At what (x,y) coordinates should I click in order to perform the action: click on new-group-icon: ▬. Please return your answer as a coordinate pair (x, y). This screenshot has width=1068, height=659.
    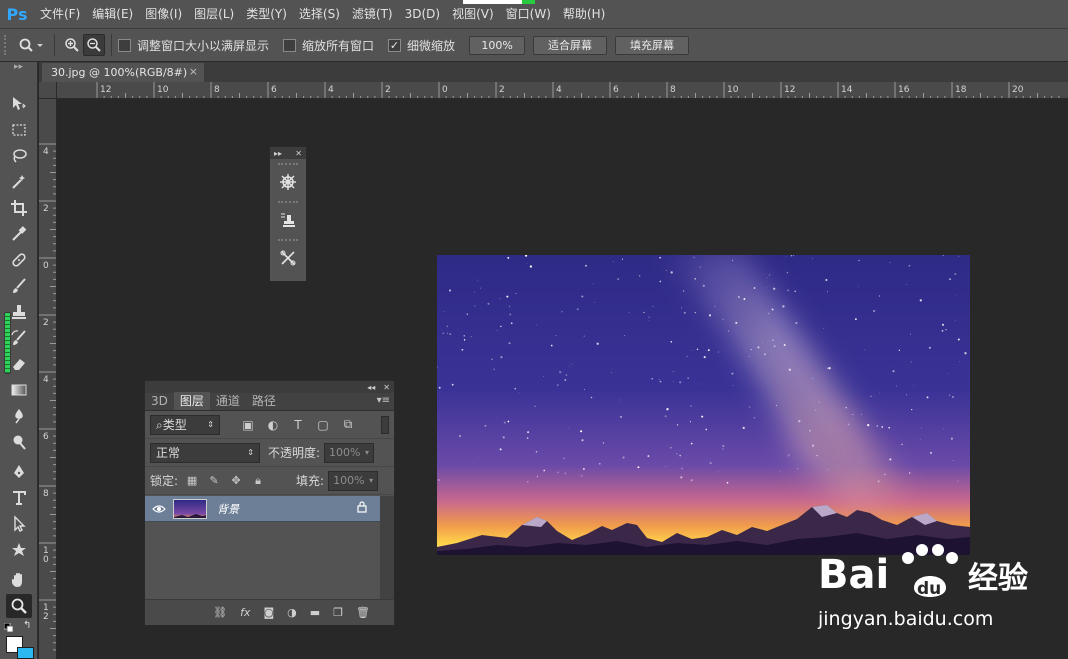
    Looking at the image, I should click on (315, 612).